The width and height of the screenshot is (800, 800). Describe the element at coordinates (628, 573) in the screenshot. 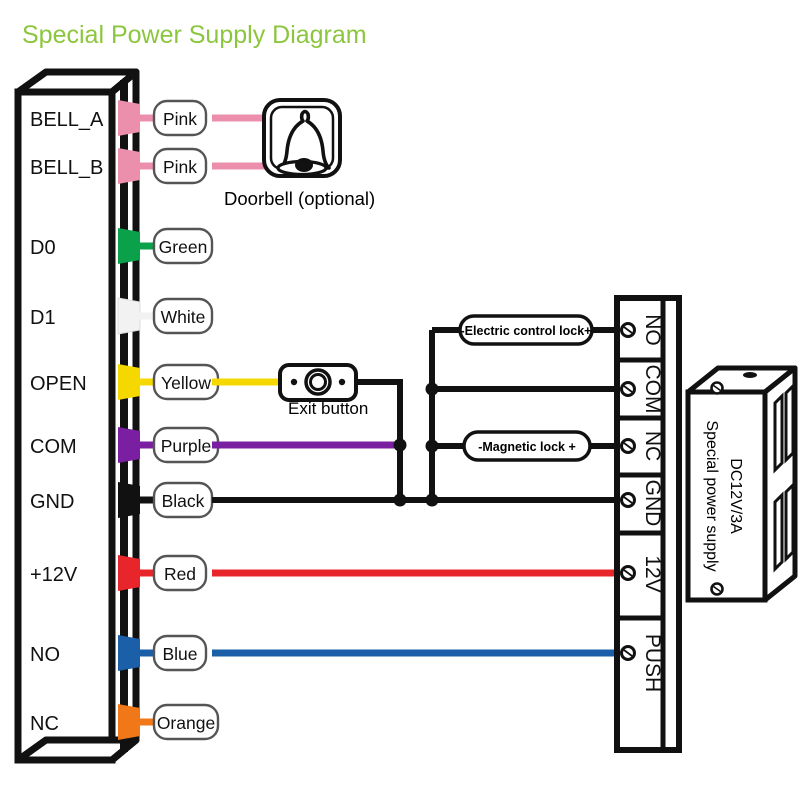

I see `power-terminal-screw-12v` at that location.